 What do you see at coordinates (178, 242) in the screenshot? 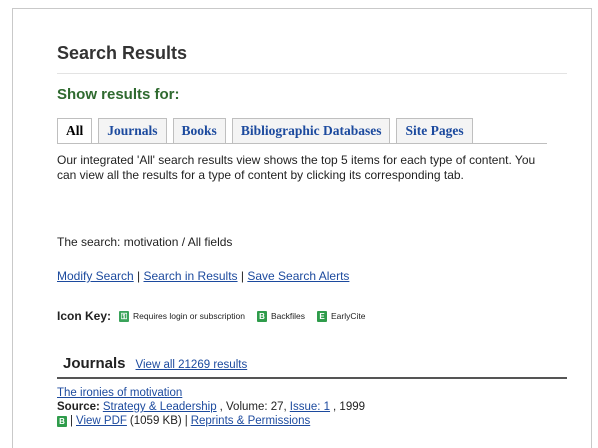
I see `search-query: motivation / All fields` at bounding box center [178, 242].